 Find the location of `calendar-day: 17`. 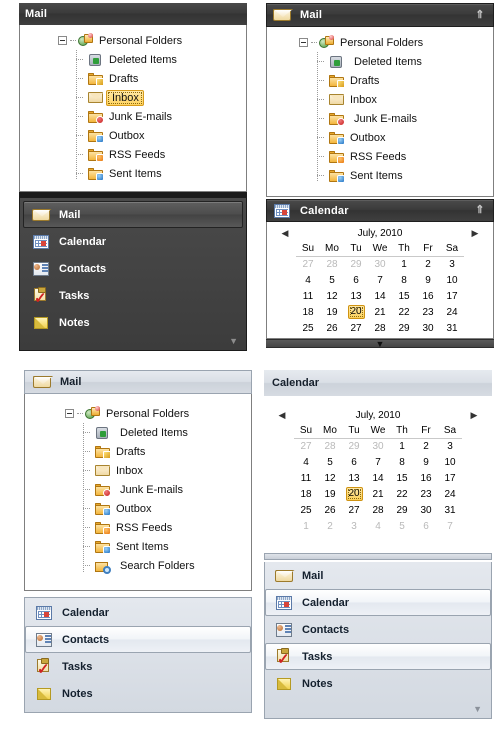

calendar-day: 17 is located at coordinates (450, 478).